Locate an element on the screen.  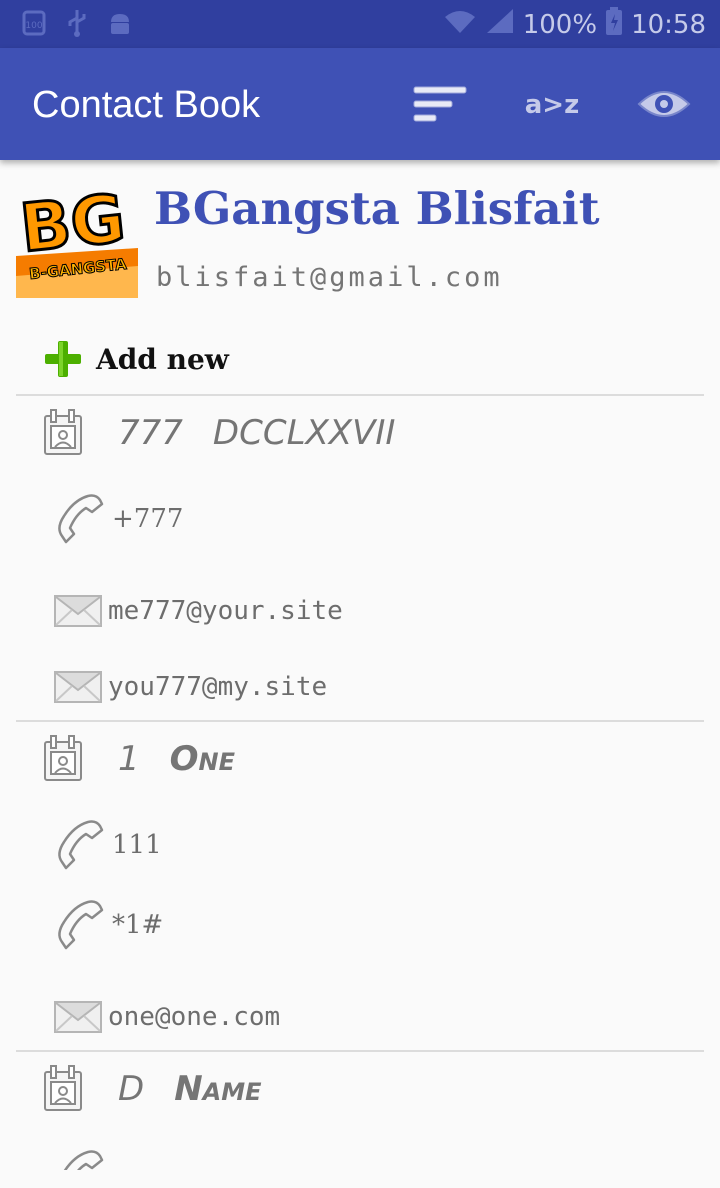
view-toggle-button is located at coordinates (664, 104).